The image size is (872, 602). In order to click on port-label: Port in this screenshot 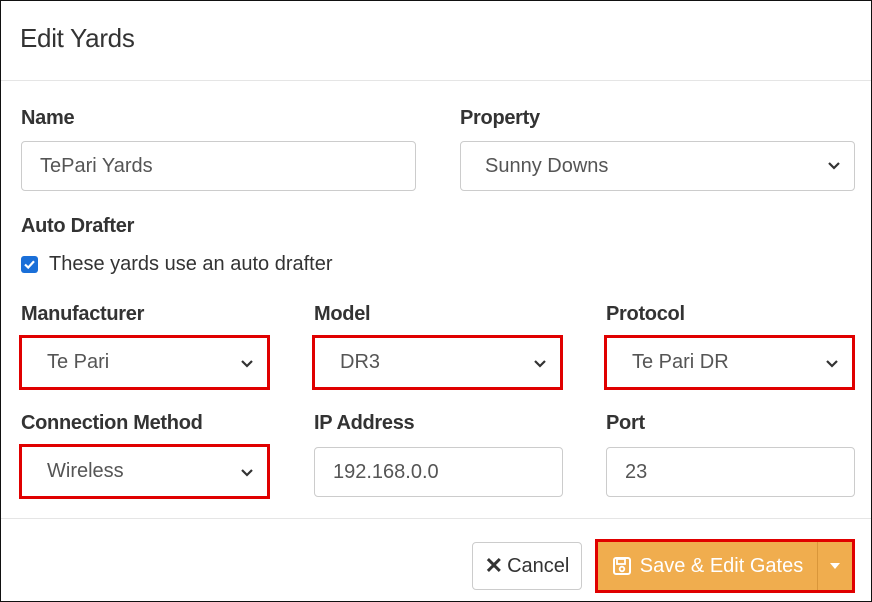, I will do `click(625, 423)`.